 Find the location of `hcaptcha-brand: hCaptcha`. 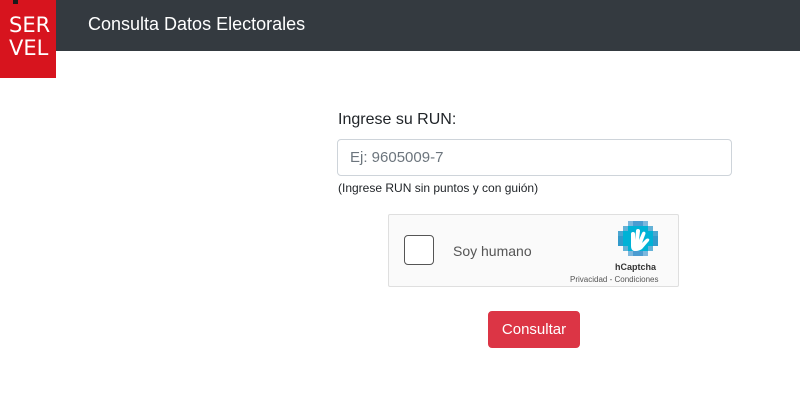

hcaptcha-brand: hCaptcha is located at coordinates (636, 267).